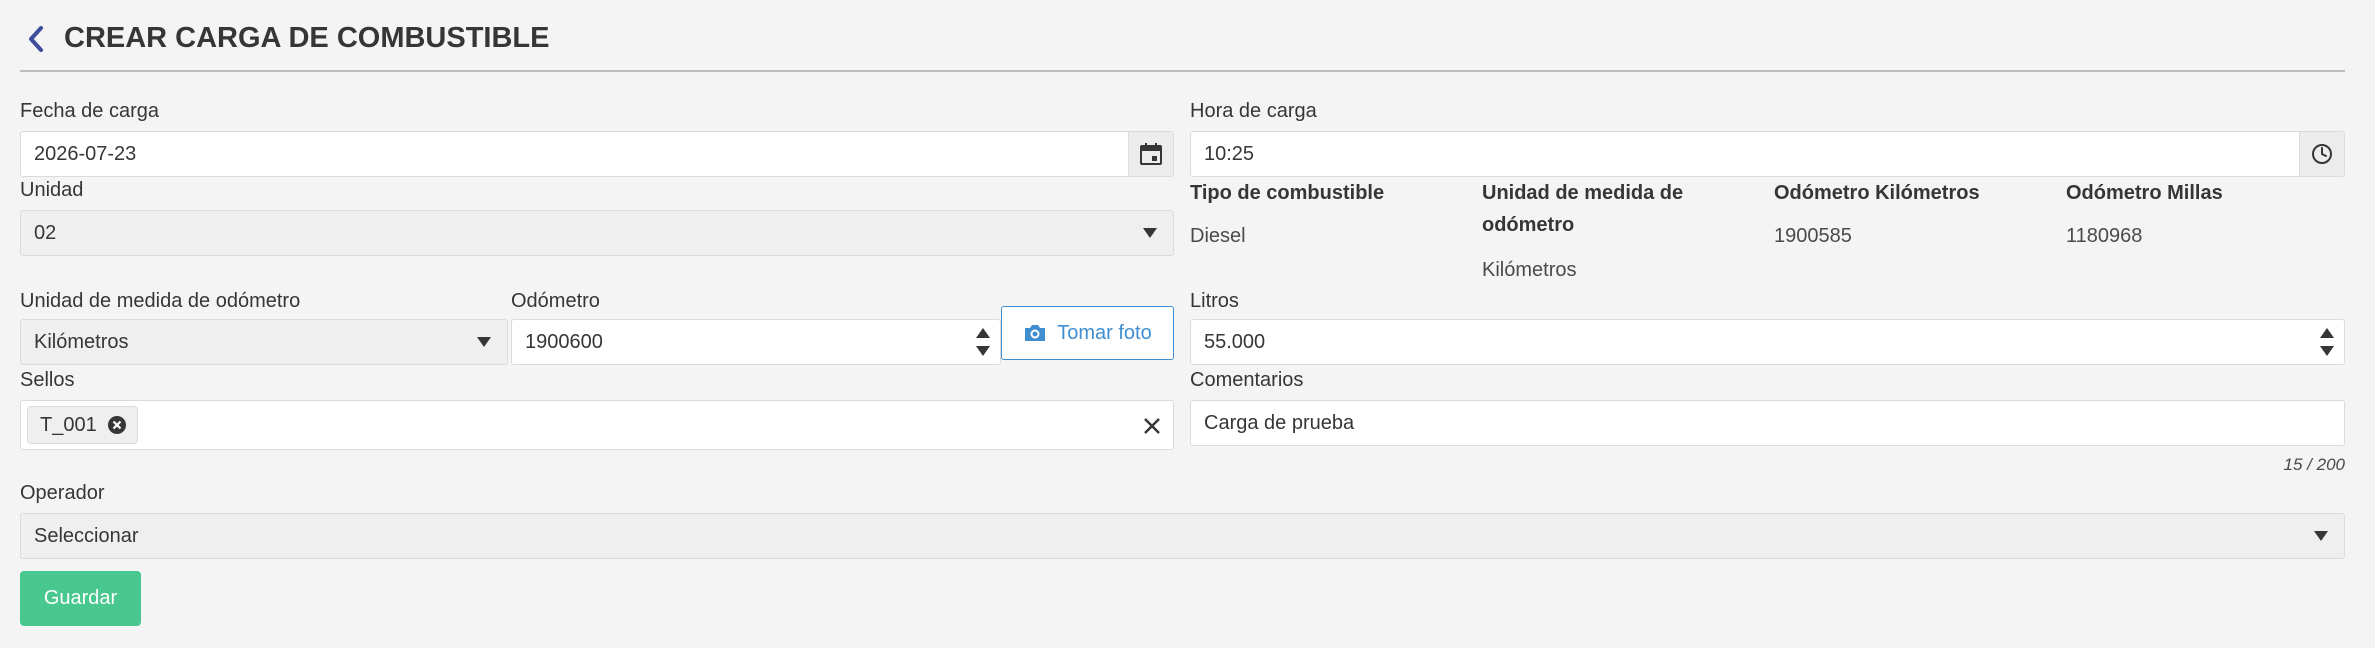 This screenshot has height=648, width=2375. Describe the element at coordinates (756, 342) in the screenshot. I see `odometro-input: 1900600` at that location.